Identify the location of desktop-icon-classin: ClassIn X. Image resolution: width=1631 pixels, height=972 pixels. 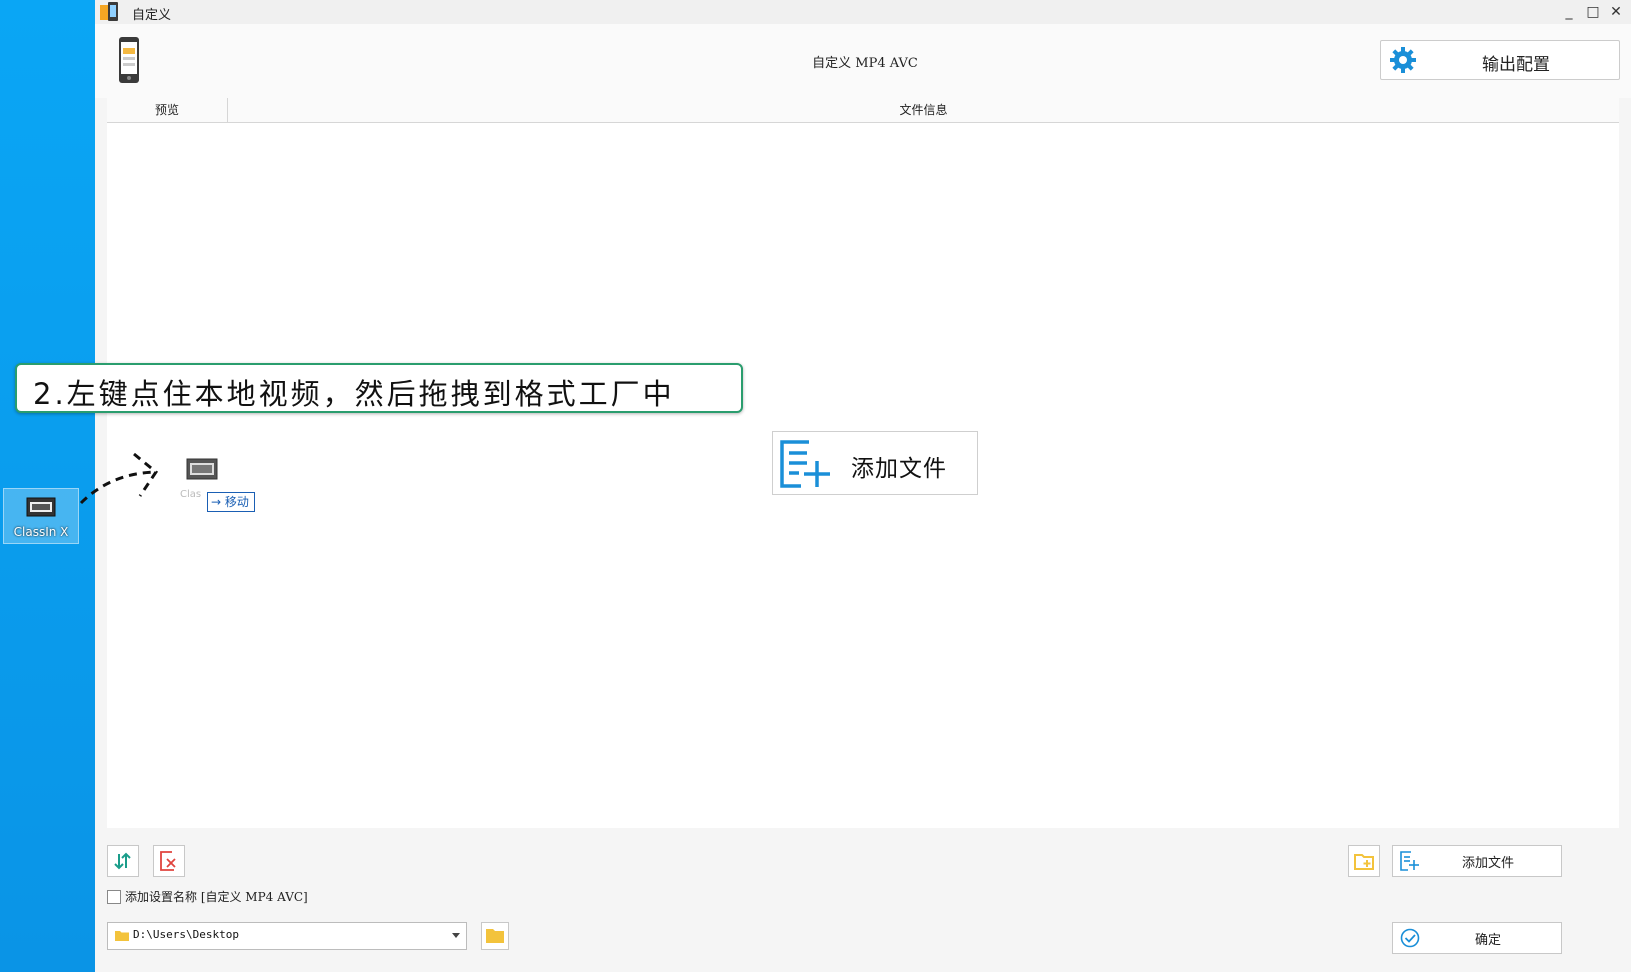
(41, 516).